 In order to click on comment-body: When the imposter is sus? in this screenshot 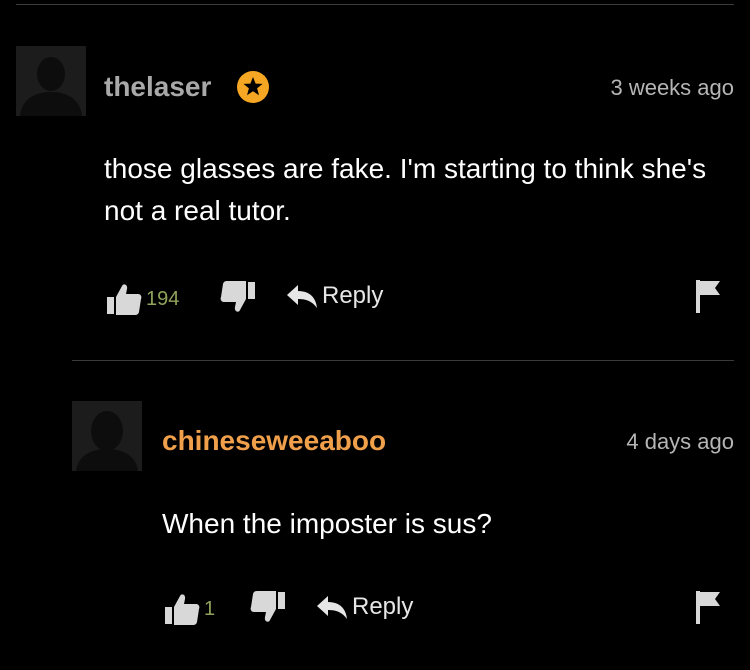, I will do `click(327, 523)`.